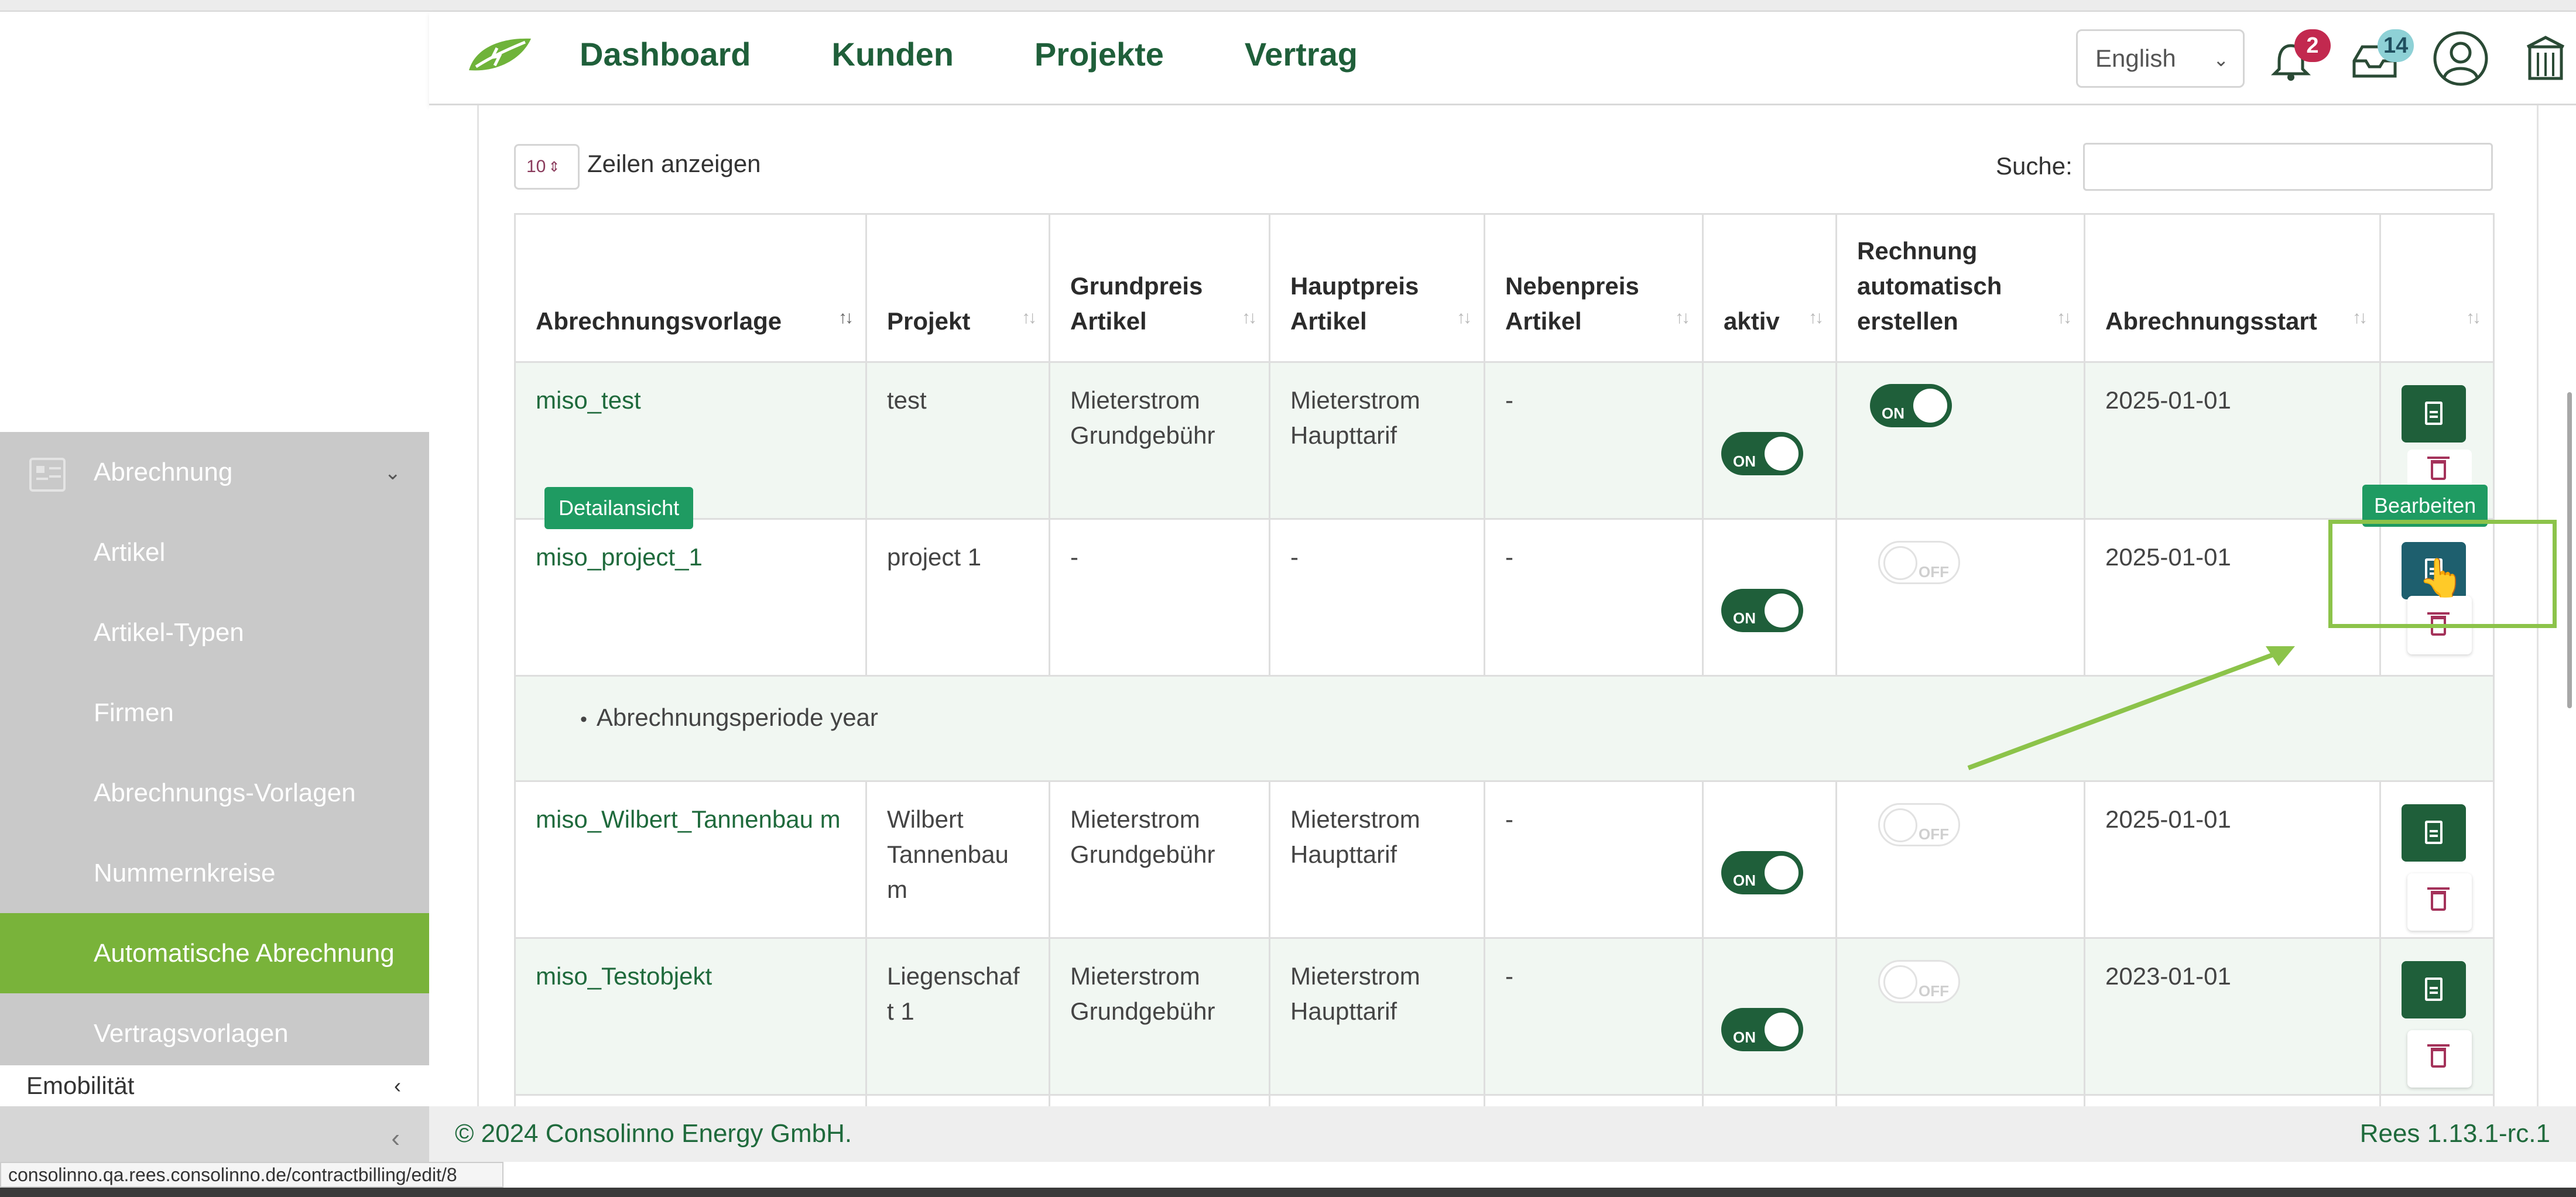 The width and height of the screenshot is (2576, 1197). What do you see at coordinates (2437, 288) in the screenshot?
I see `column-header-actions: ↑↓` at bounding box center [2437, 288].